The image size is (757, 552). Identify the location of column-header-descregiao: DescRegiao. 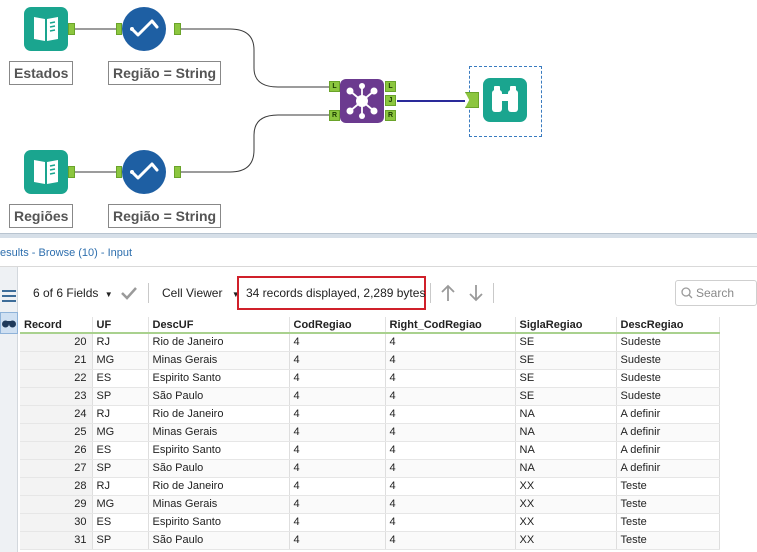
(668, 325).